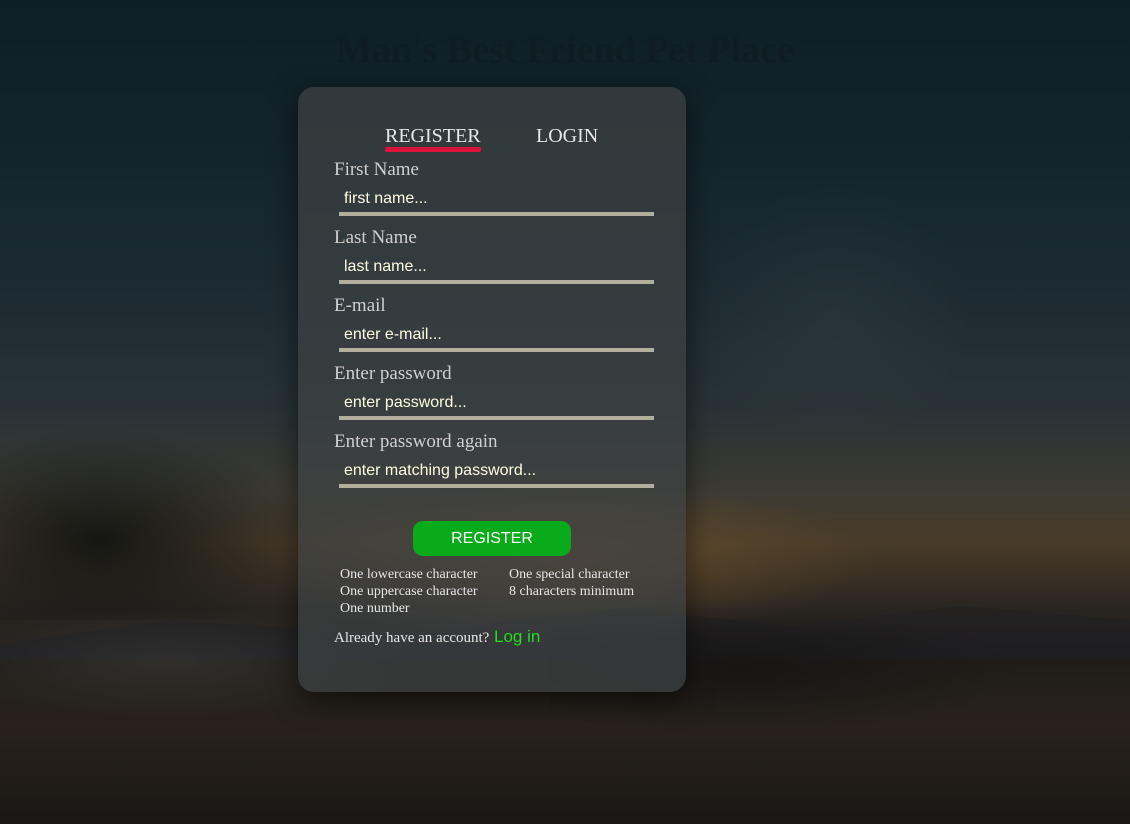 The image size is (1130, 824). What do you see at coordinates (496, 473) in the screenshot?
I see `password-confirm-input` at bounding box center [496, 473].